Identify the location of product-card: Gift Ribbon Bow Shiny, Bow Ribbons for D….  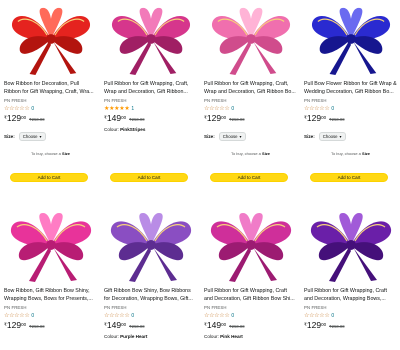
(150, 276).